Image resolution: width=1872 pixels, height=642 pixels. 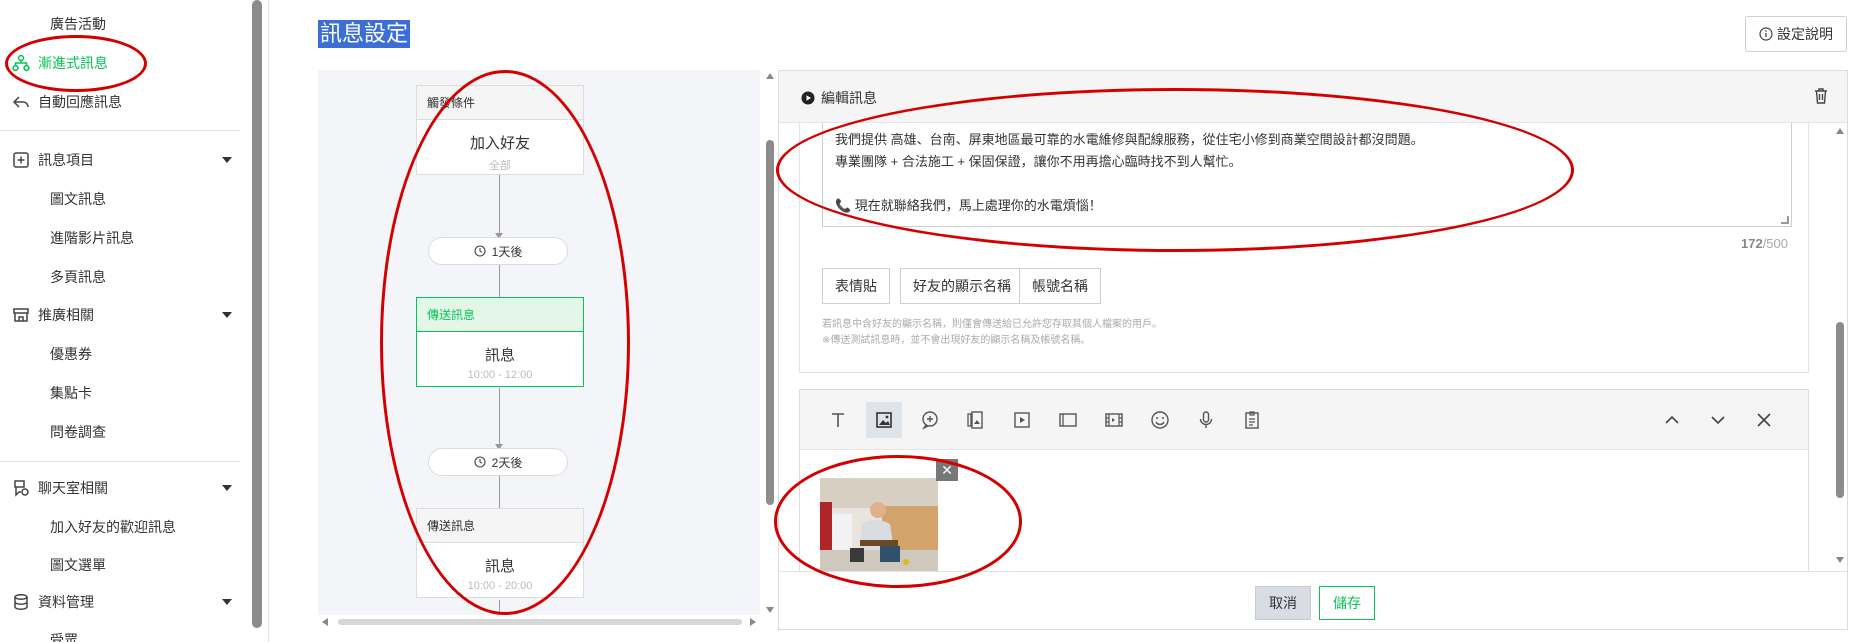 What do you see at coordinates (364, 34) in the screenshot?
I see `page-title: 訊息設定` at bounding box center [364, 34].